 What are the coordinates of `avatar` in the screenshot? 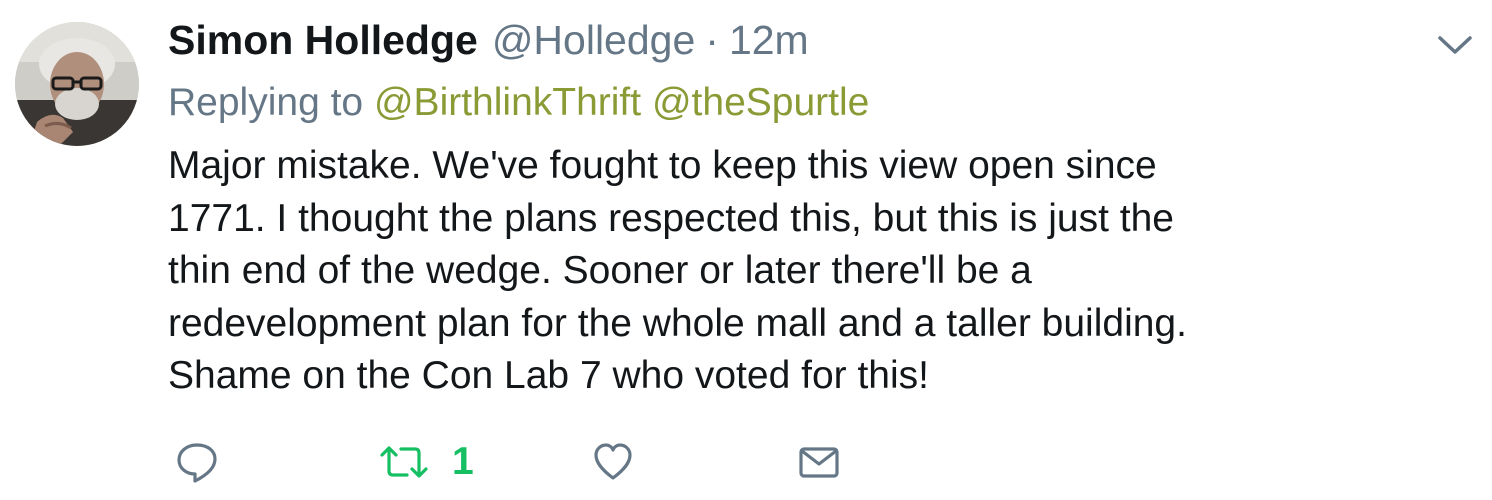 It's located at (77, 84).